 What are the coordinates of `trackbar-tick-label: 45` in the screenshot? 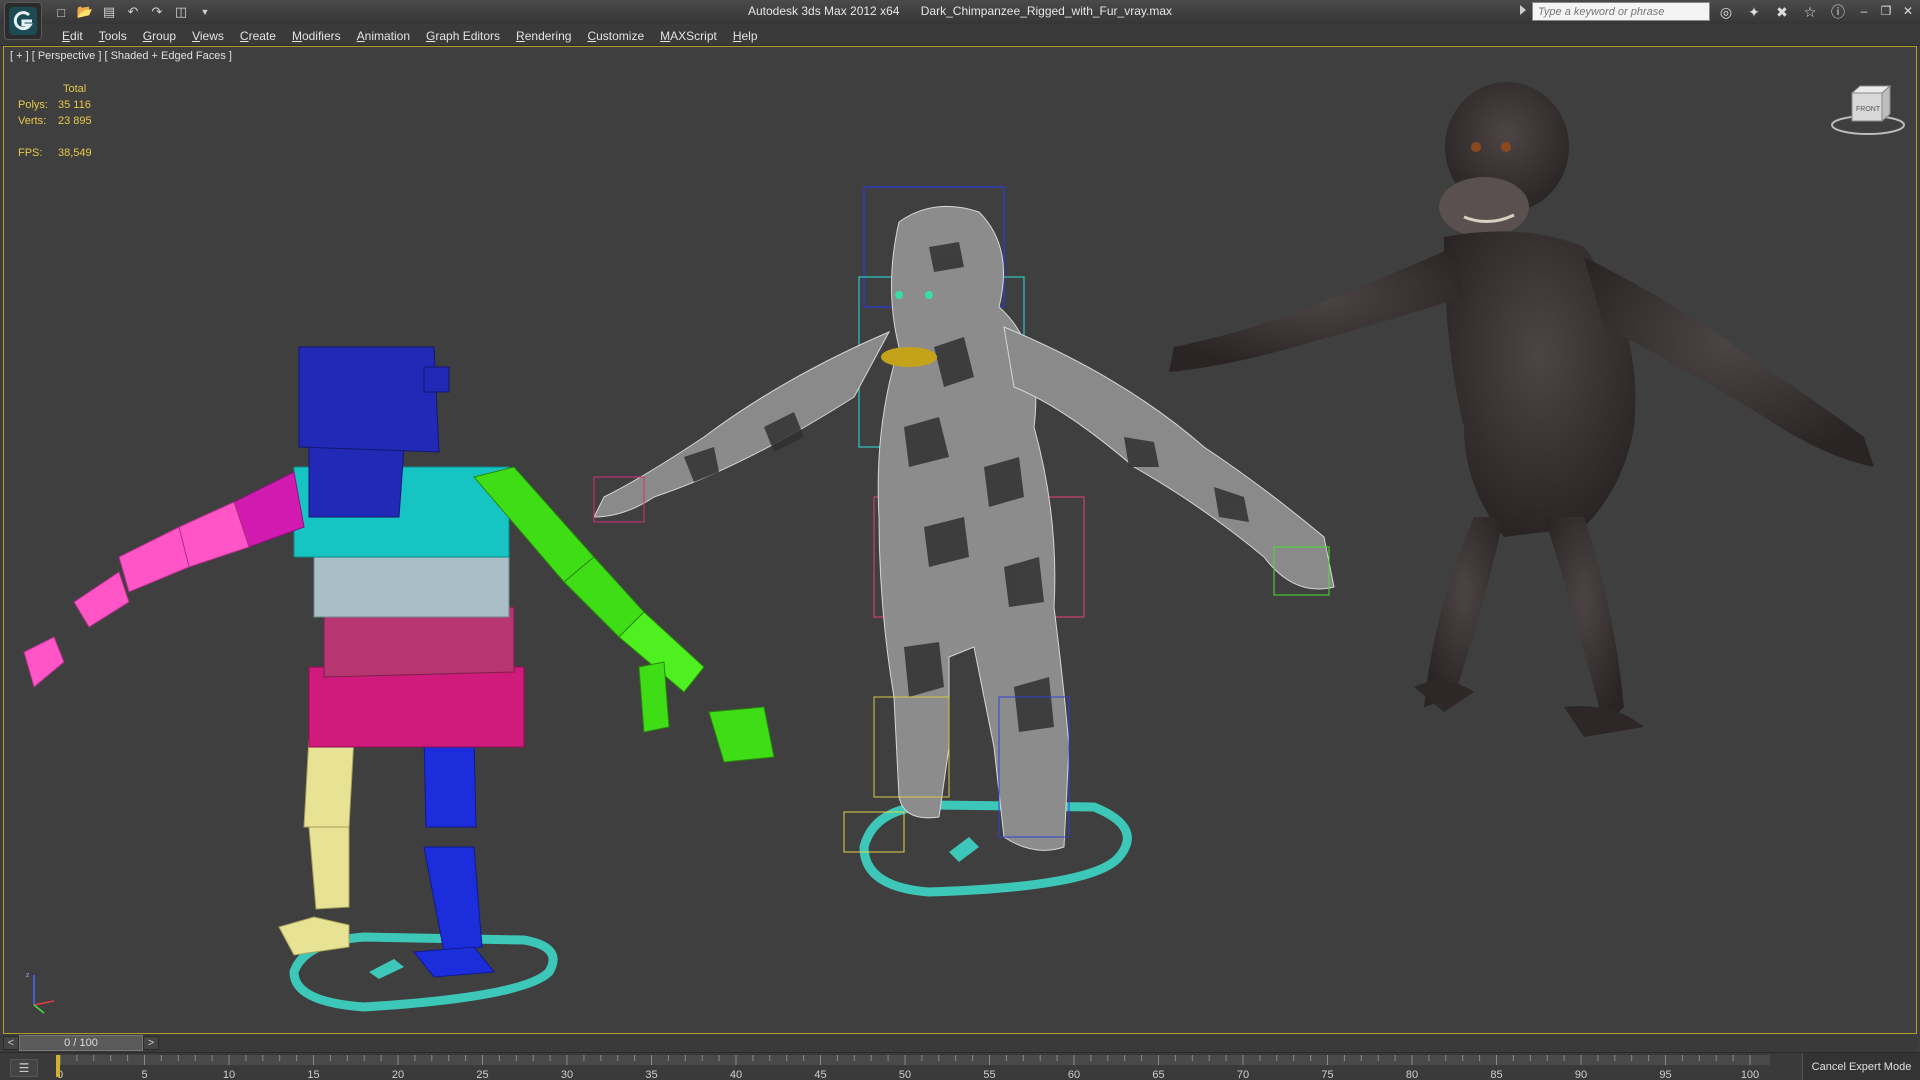 It's located at (820, 1074).